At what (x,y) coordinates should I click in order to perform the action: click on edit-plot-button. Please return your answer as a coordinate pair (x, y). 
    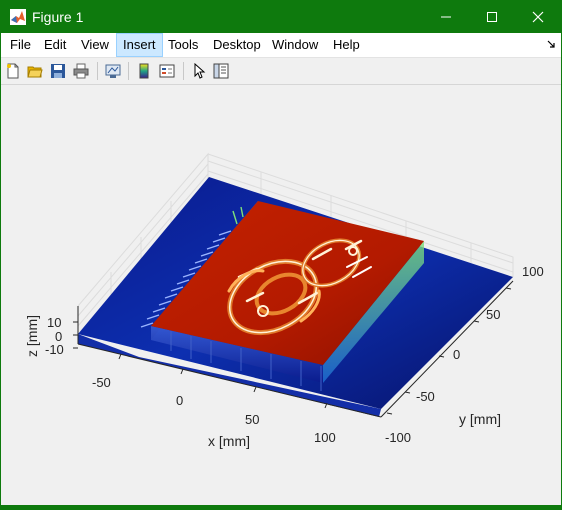
    Looking at the image, I should click on (199, 71).